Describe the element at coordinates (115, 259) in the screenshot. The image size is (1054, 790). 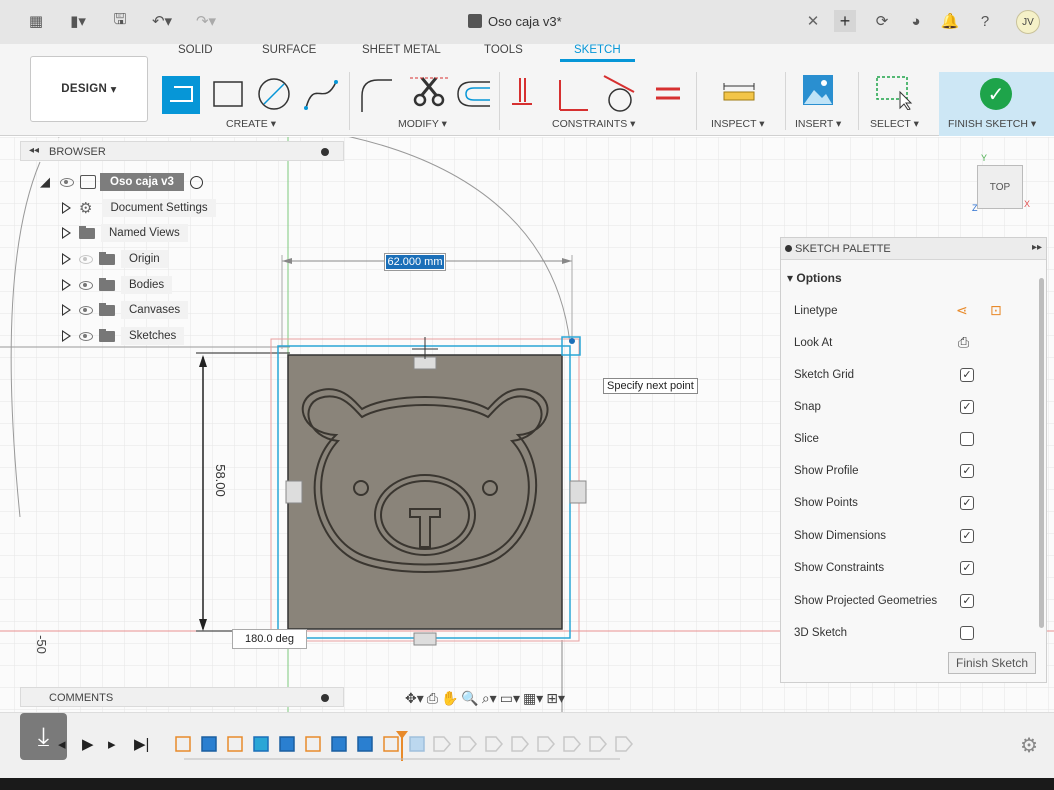
I see `browser-item-origin: Origin` at that location.